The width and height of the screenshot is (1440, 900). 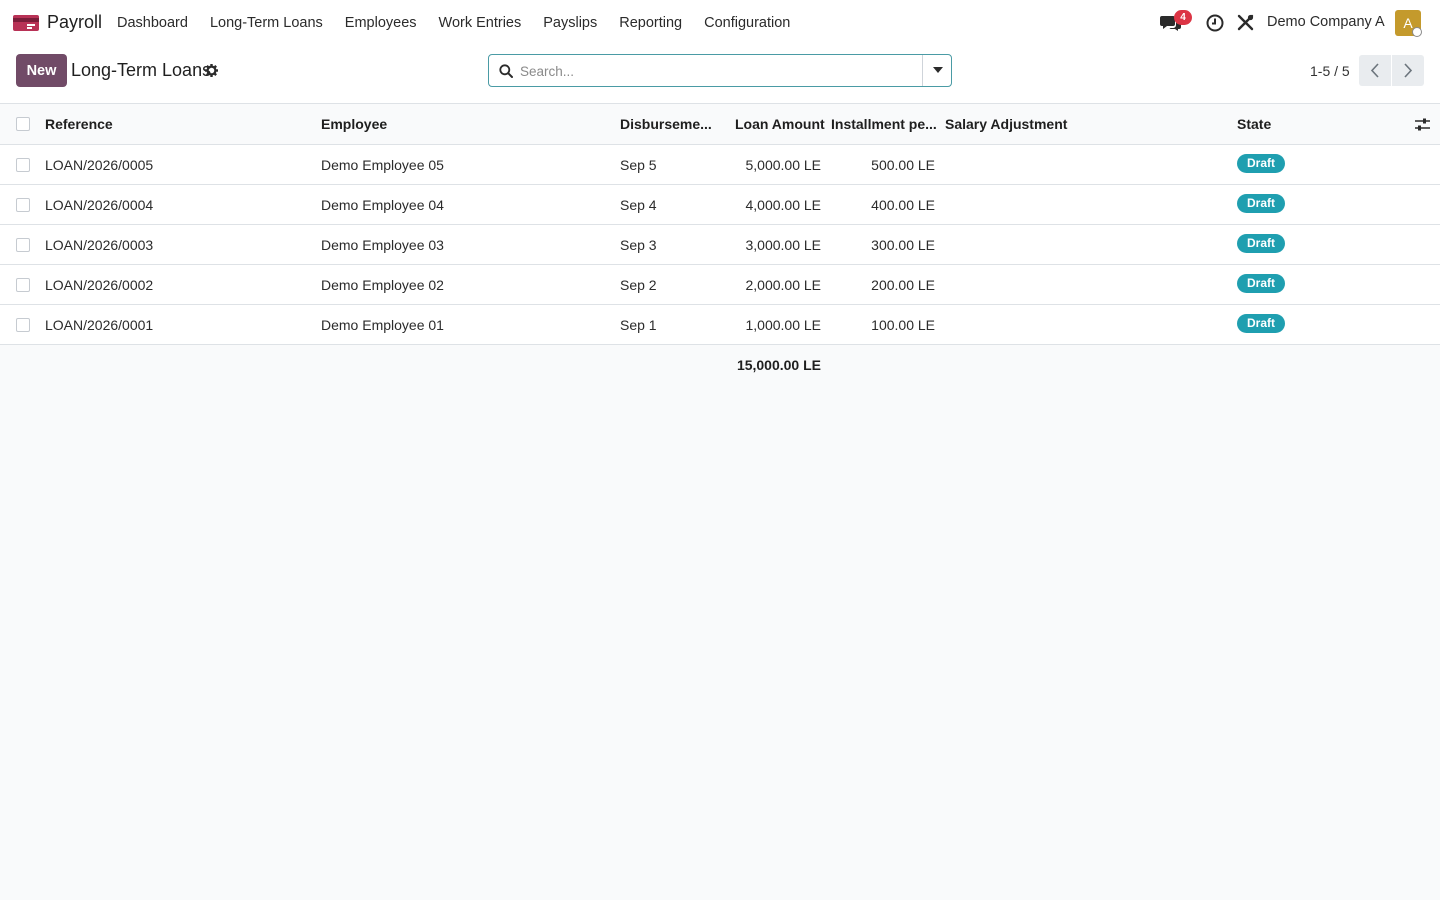 What do you see at coordinates (480, 23) in the screenshot?
I see `menu-item-work-entries: Work Entries` at bounding box center [480, 23].